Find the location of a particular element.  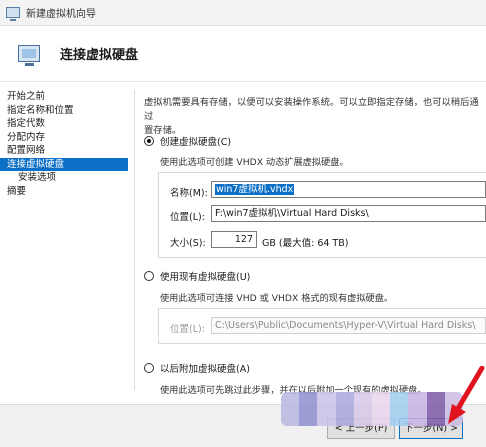

create-vhd-option: 创建虚拟硬盘(C) is located at coordinates (187, 141).